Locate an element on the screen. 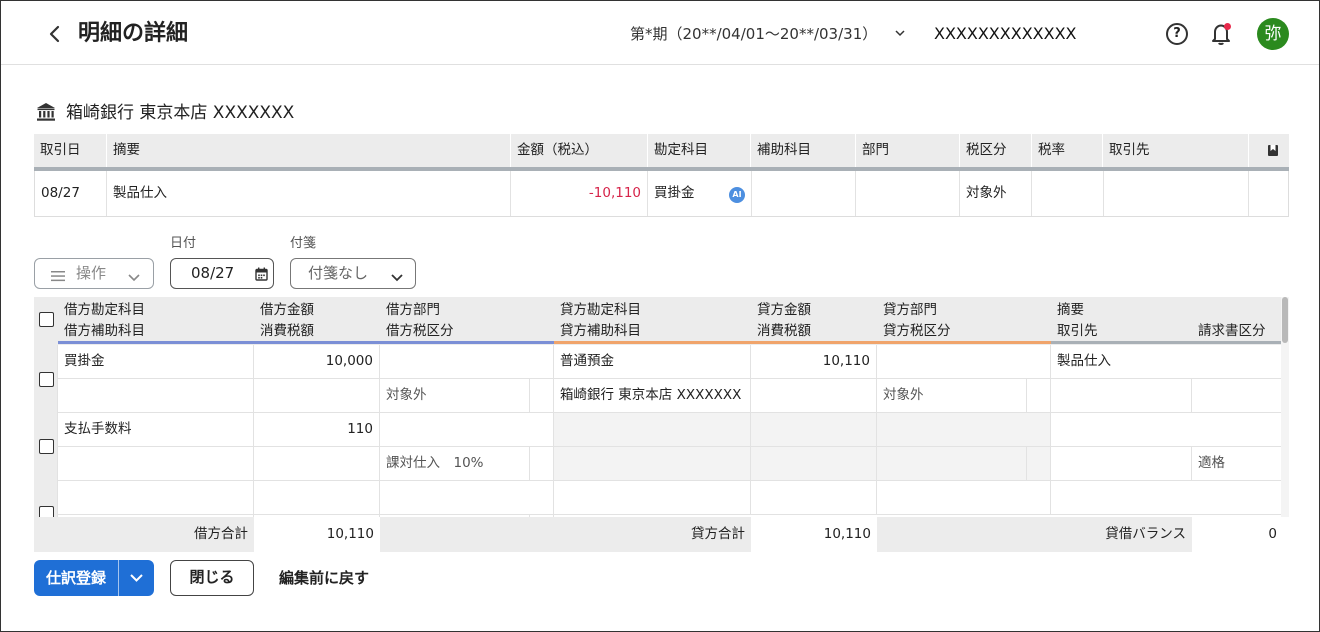 The height and width of the screenshot is (632, 1320). date-input: 08/27 is located at coordinates (222, 273).